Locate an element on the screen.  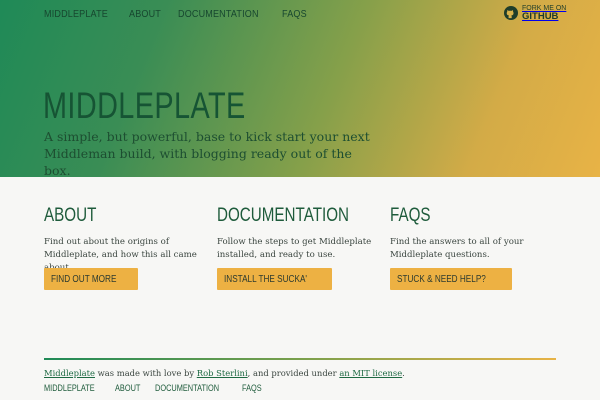
install-button: INSTALL THE SUCKA' is located at coordinates (275, 279).